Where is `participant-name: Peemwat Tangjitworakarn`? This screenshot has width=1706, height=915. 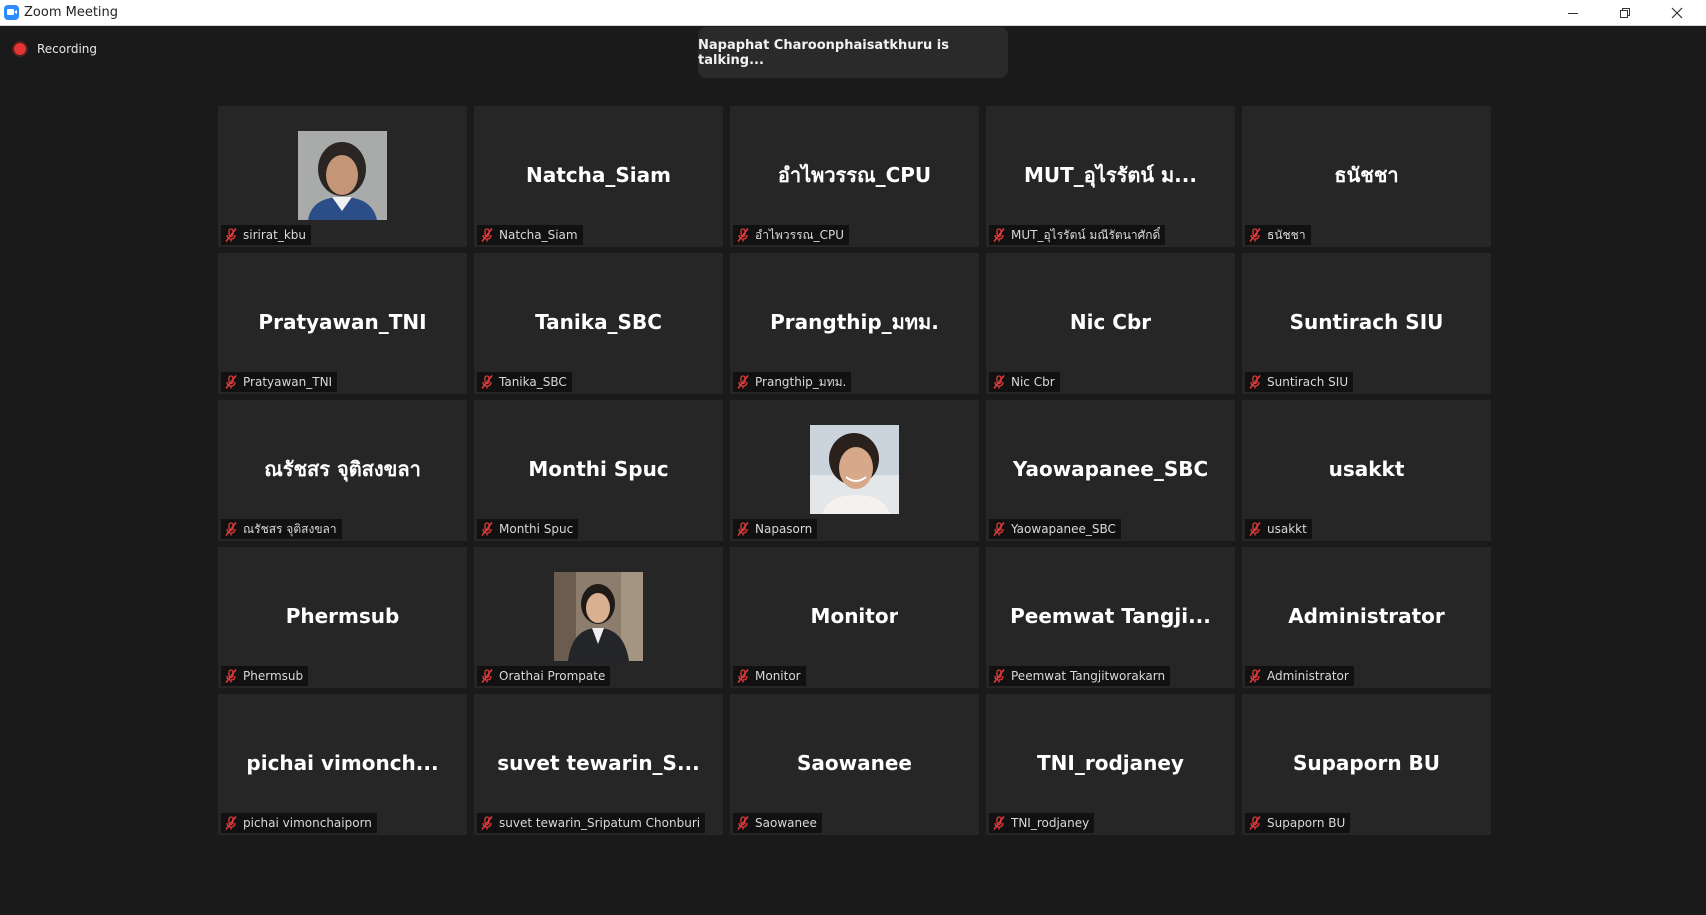
participant-name: Peemwat Tangjitworakarn is located at coordinates (1088, 676).